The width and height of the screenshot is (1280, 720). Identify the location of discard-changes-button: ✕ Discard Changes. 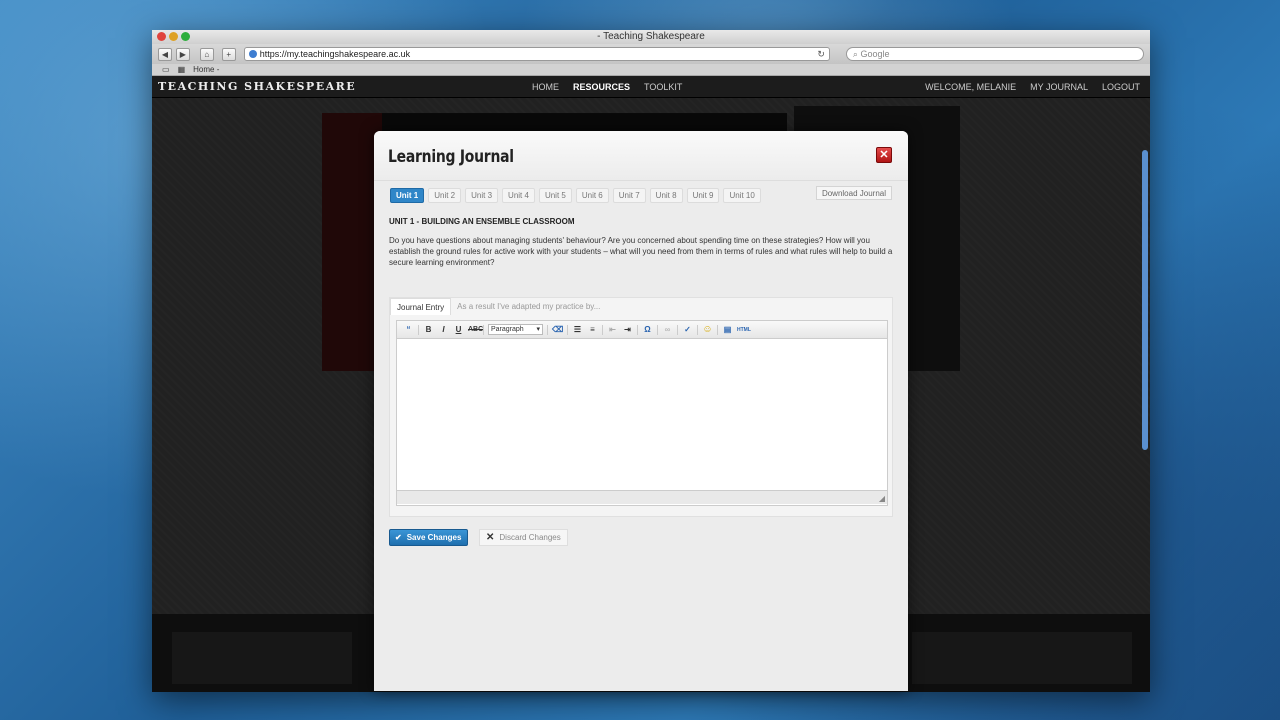
(523, 537).